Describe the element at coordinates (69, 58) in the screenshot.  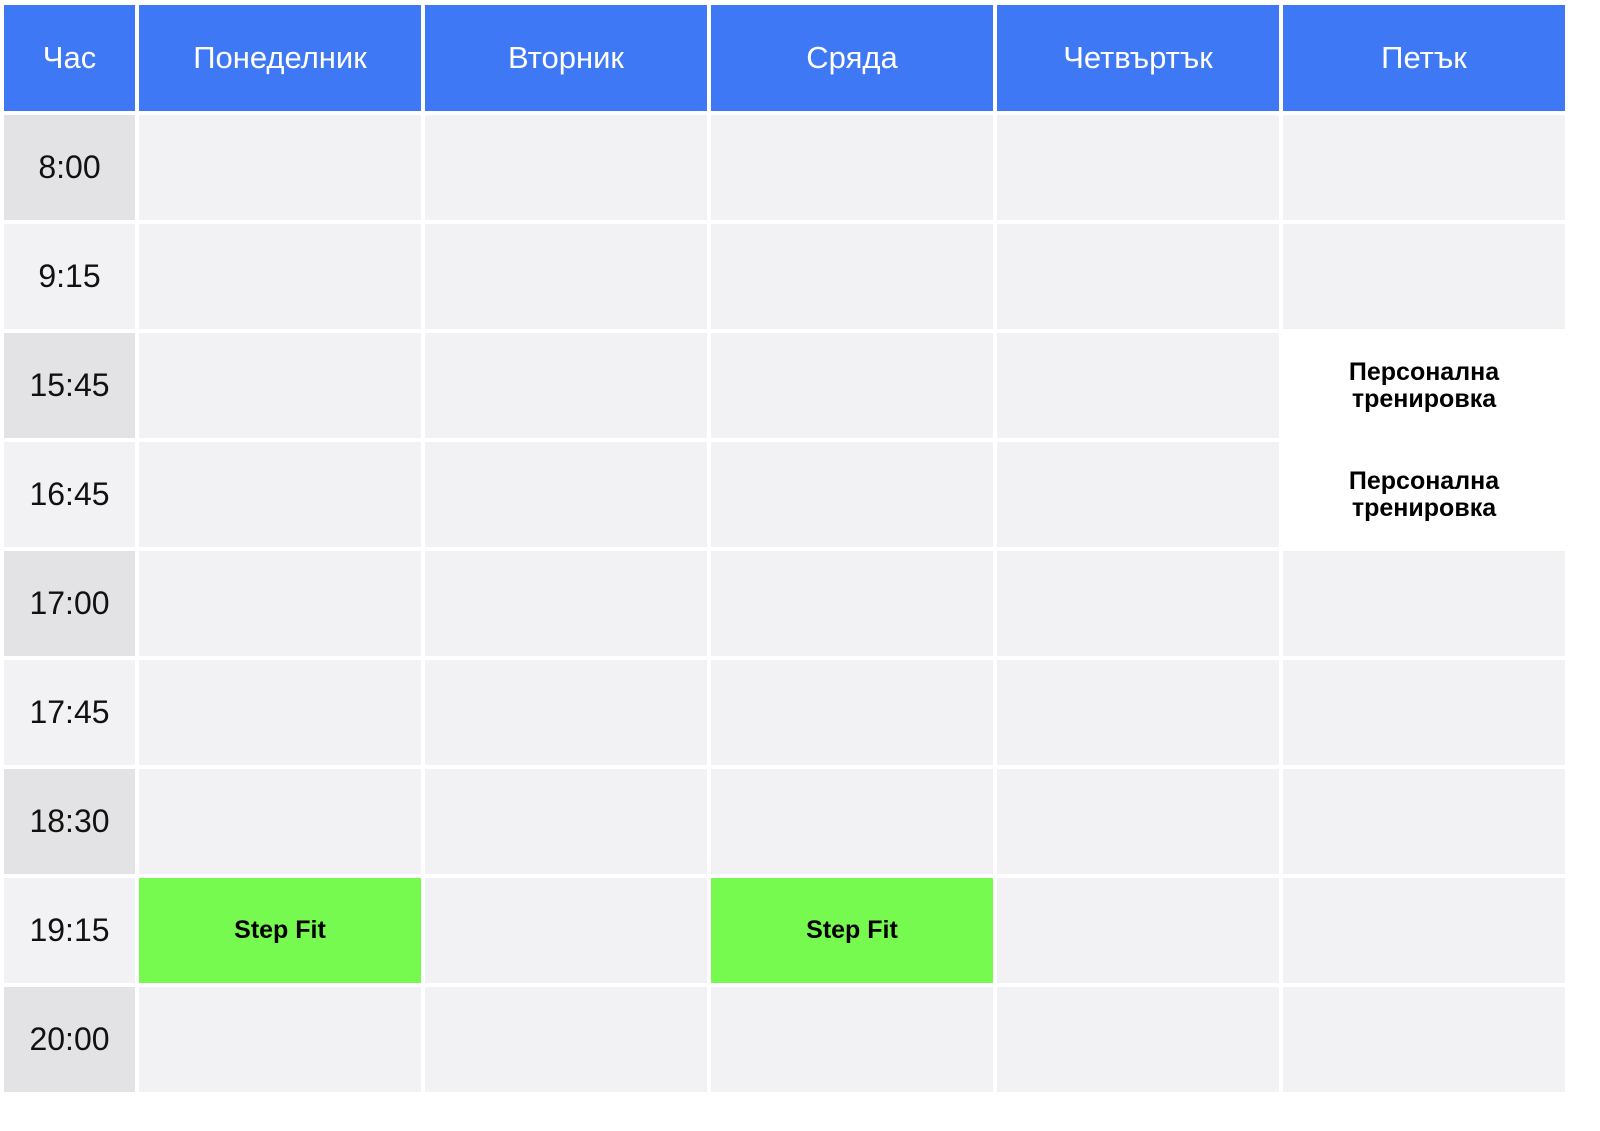
I see `header-time: Час` at that location.